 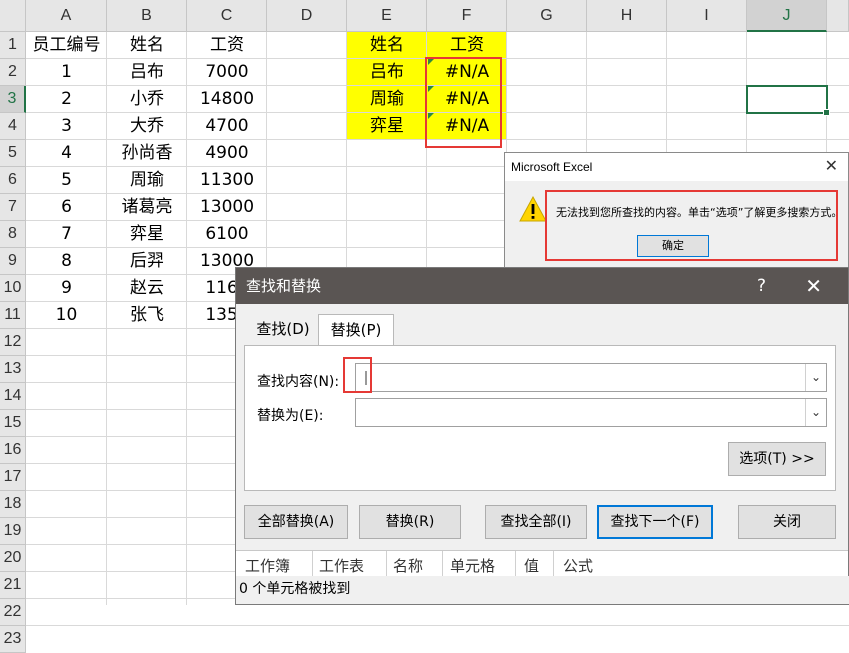 I want to click on annotation-box, so click(x=463, y=102).